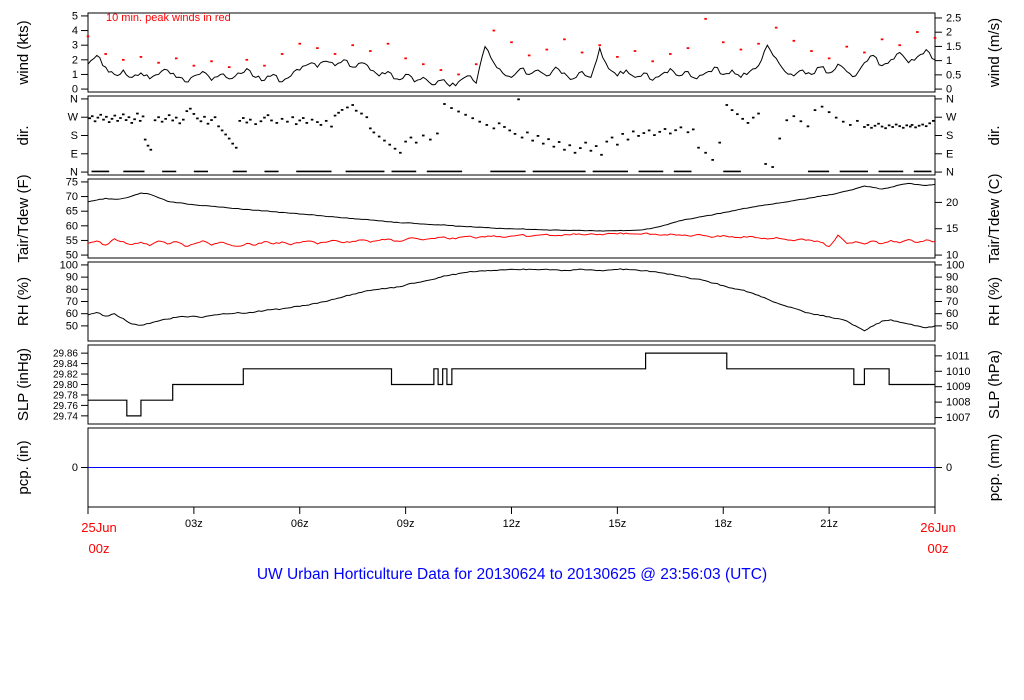 The image size is (1024, 700). What do you see at coordinates (72, 290) in the screenshot?
I see `rh-left-tick-label: 80` at bounding box center [72, 290].